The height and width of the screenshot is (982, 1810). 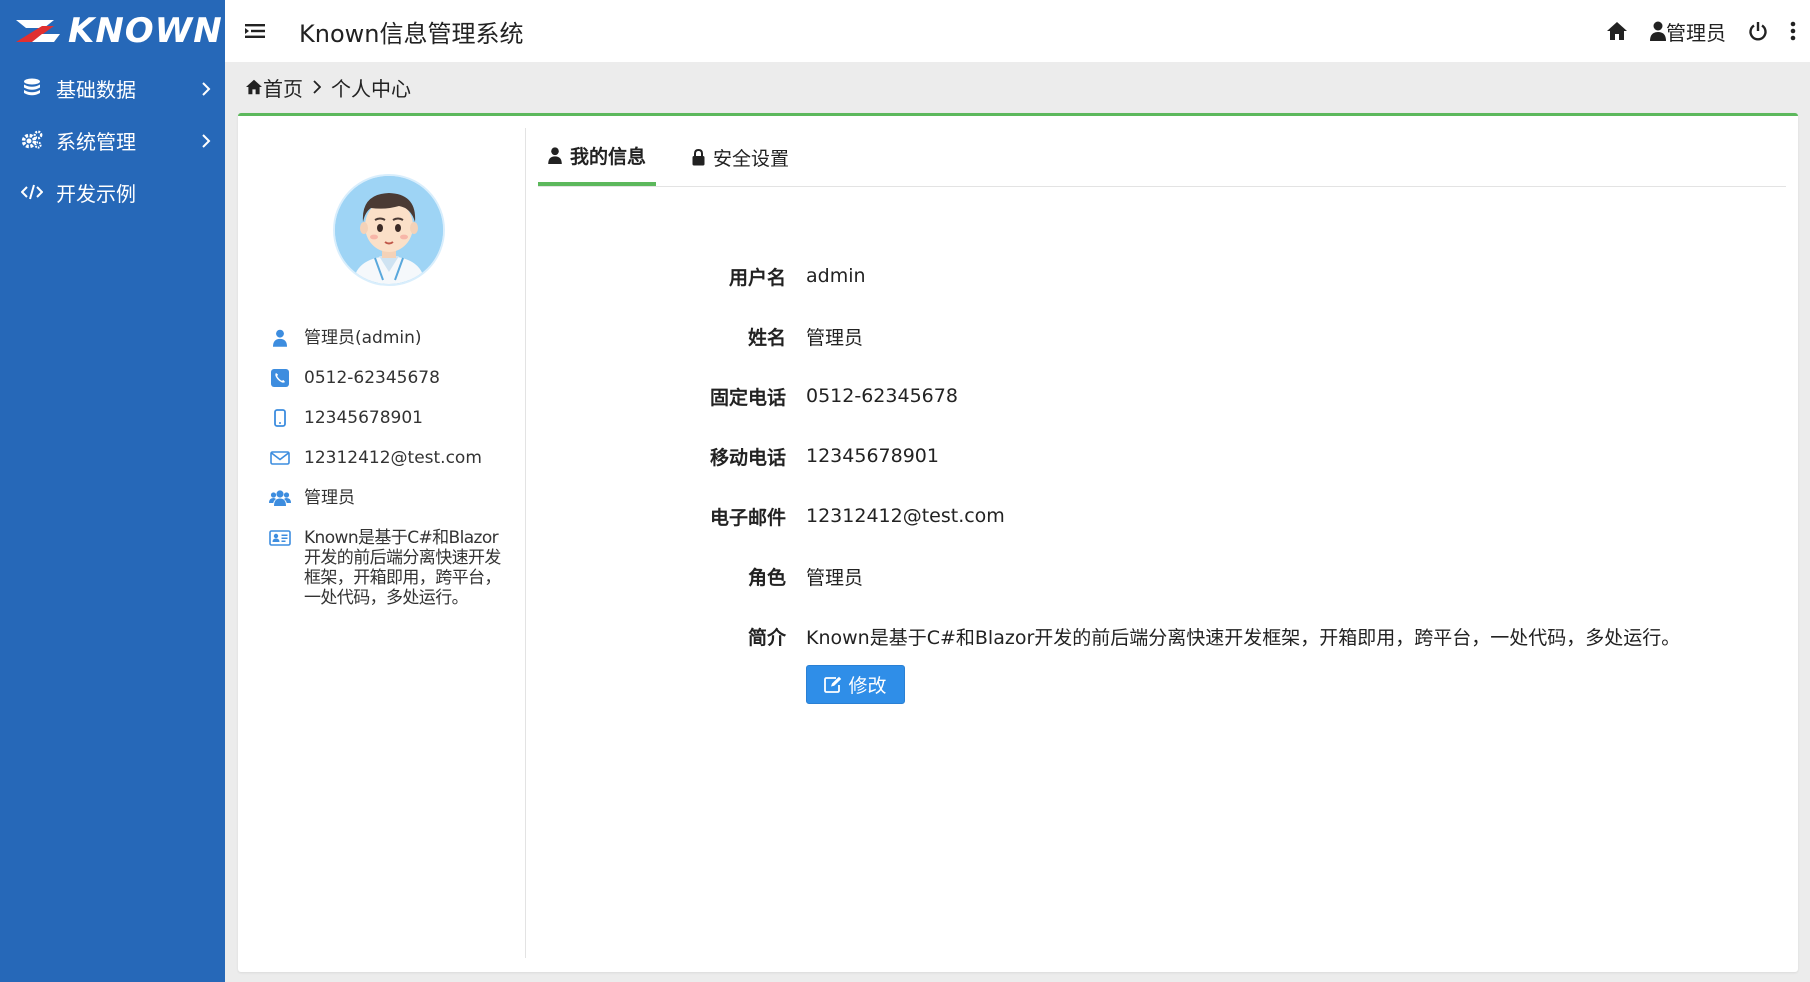 I want to click on user-name-label: 管理员, so click(x=1696, y=32).